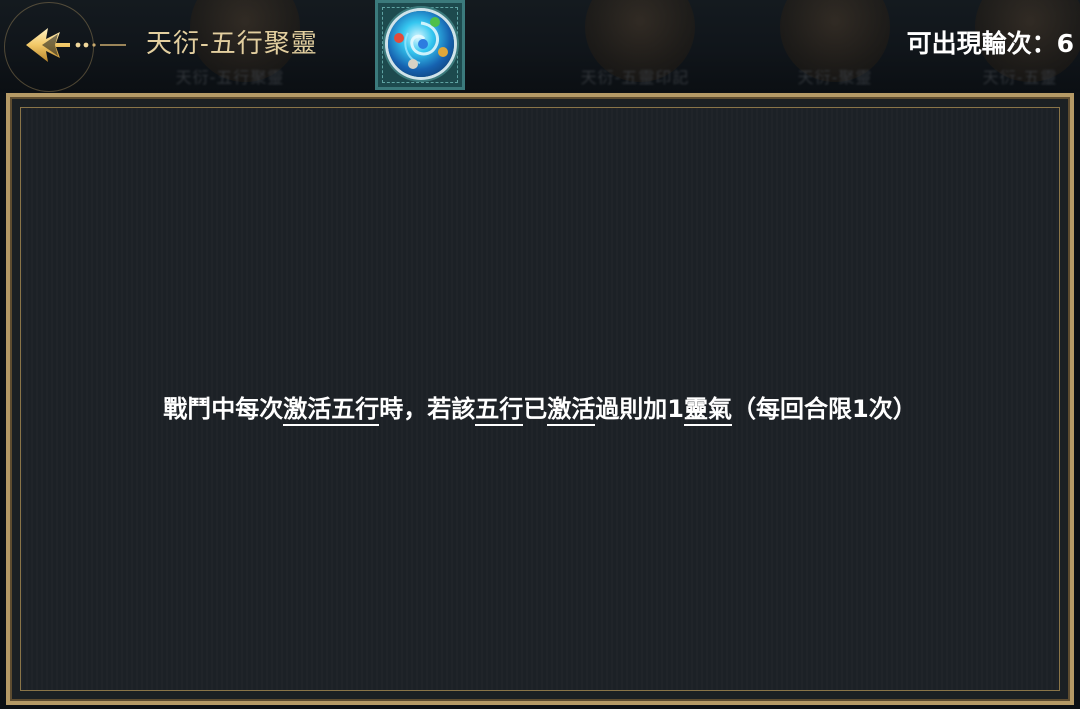 This screenshot has width=1080, height=709. What do you see at coordinates (1020, 77) in the screenshot?
I see `background-card-label: 天衍-五靈` at bounding box center [1020, 77].